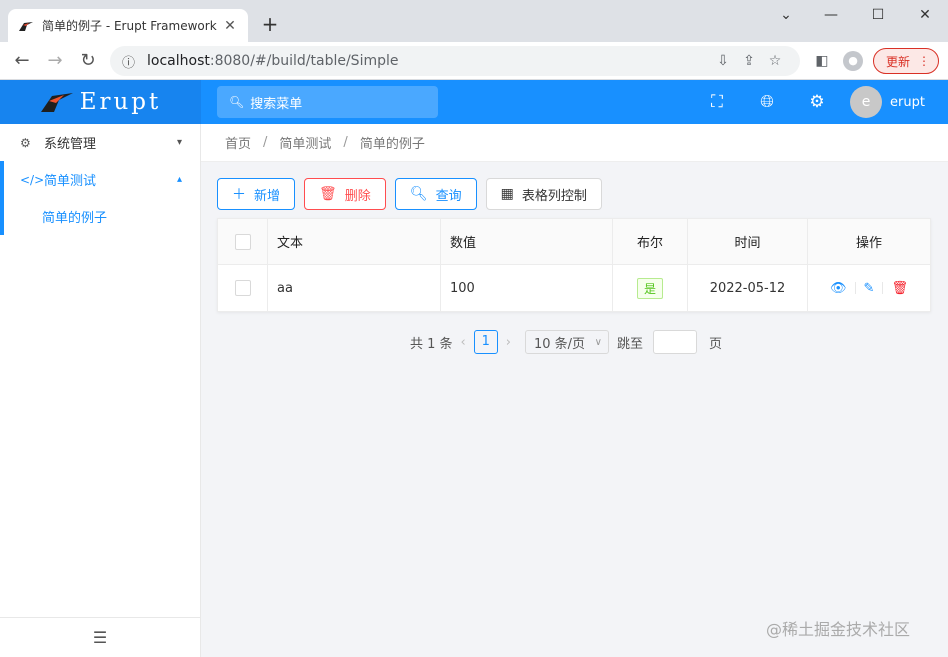  Describe the element at coordinates (925, 15) in the screenshot. I see `window-close-icon: ✕` at that location.